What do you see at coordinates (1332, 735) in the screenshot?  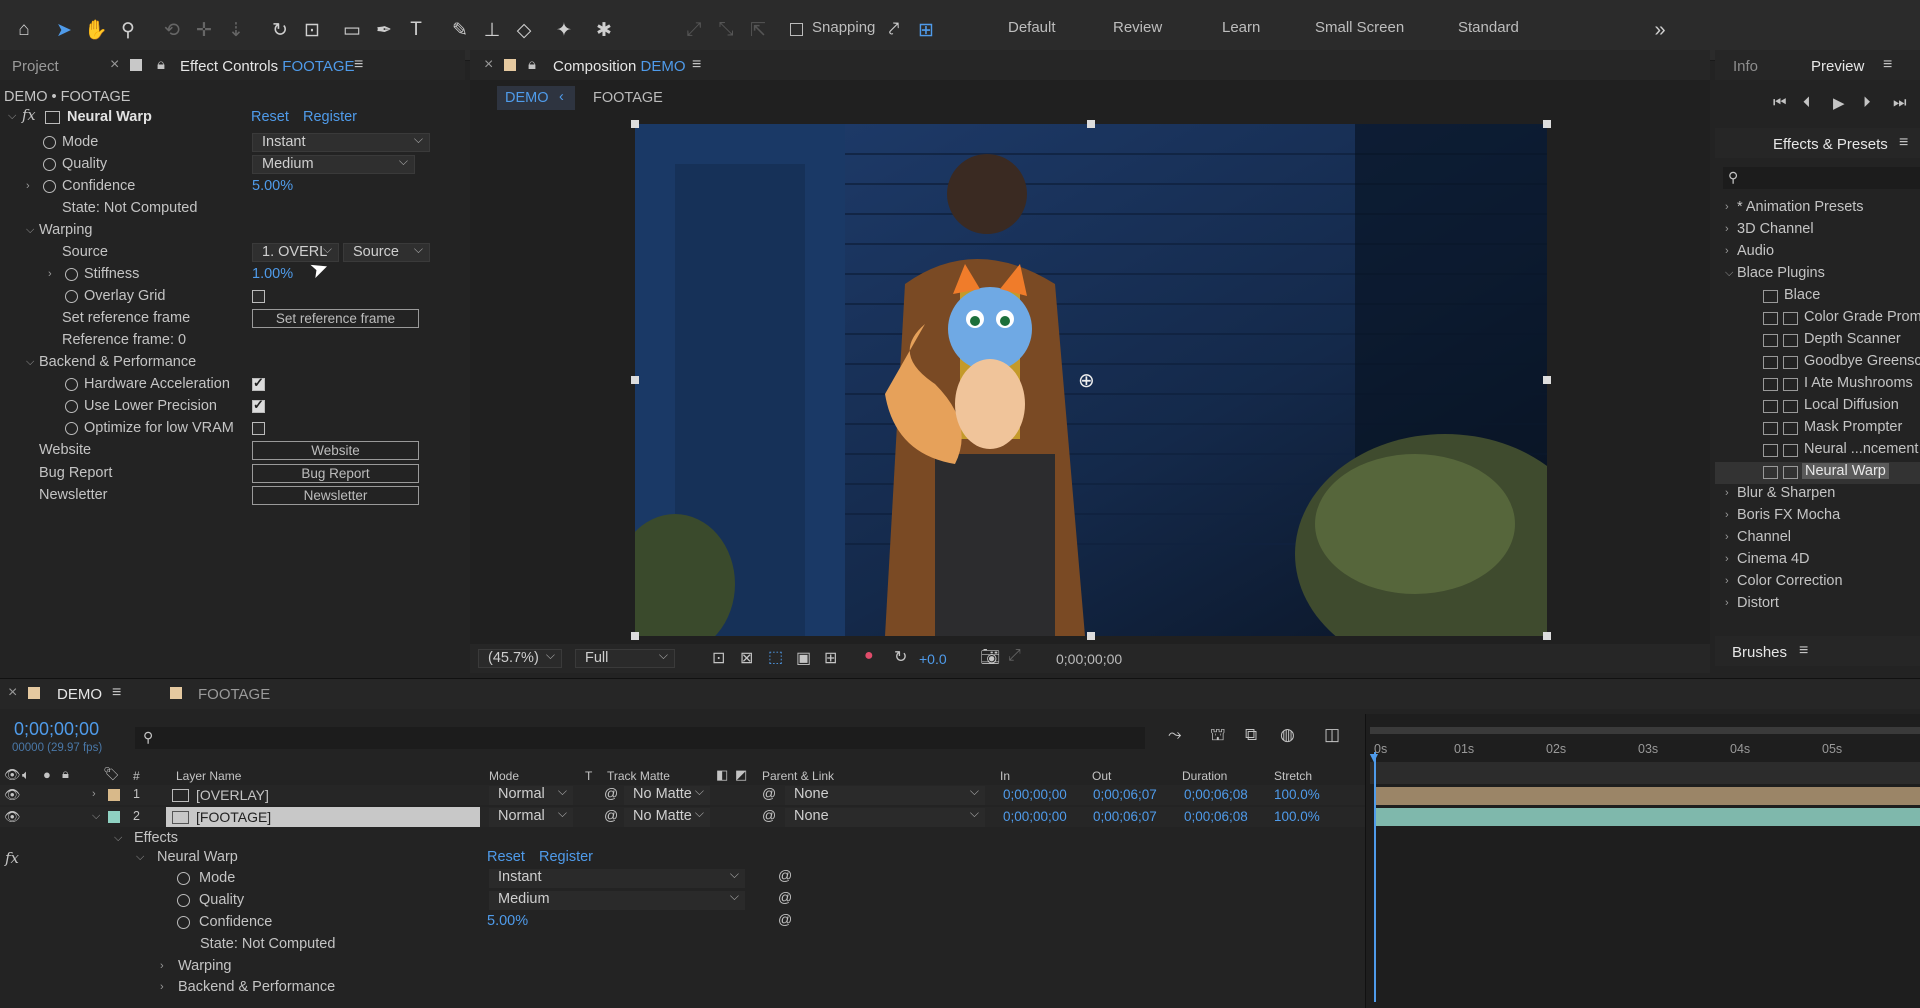 I see `graph-editor-icon: ◫` at bounding box center [1332, 735].